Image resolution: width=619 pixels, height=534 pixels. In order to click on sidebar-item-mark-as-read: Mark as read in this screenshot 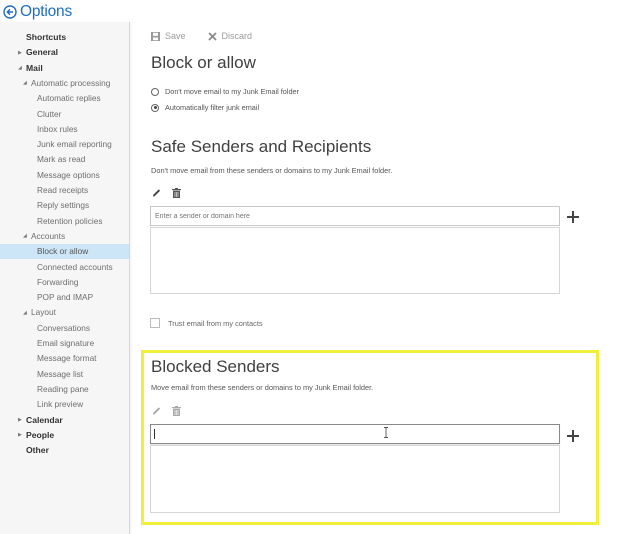, I will do `click(64, 159)`.